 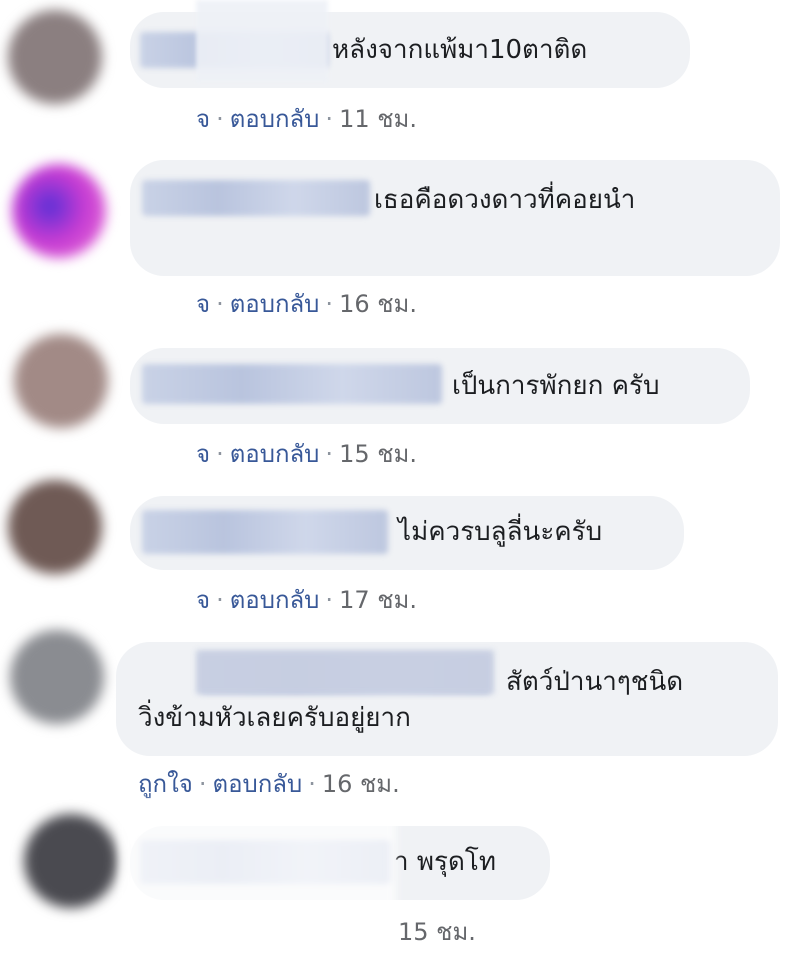 What do you see at coordinates (440, 386) in the screenshot?
I see `comment-bubble: เป็นการพักยก ครับ` at bounding box center [440, 386].